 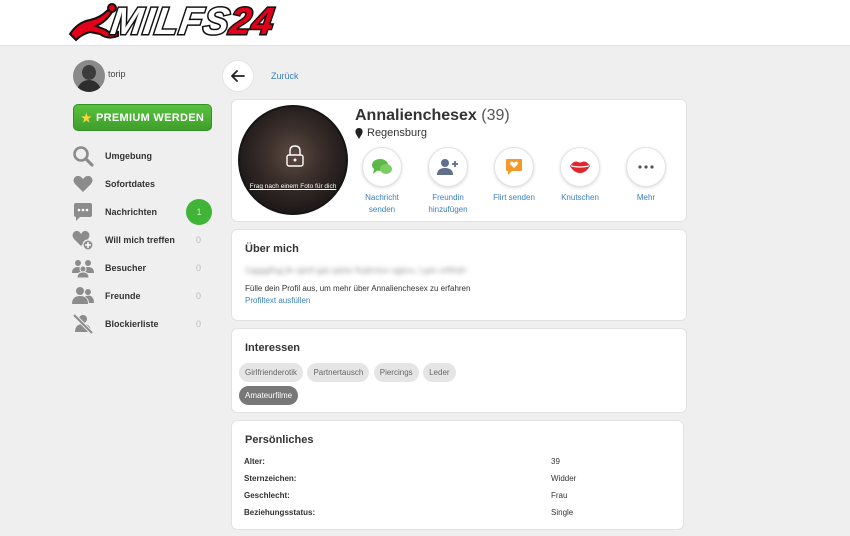 What do you see at coordinates (514, 167) in the screenshot?
I see `flirt-heart-icon` at bounding box center [514, 167].